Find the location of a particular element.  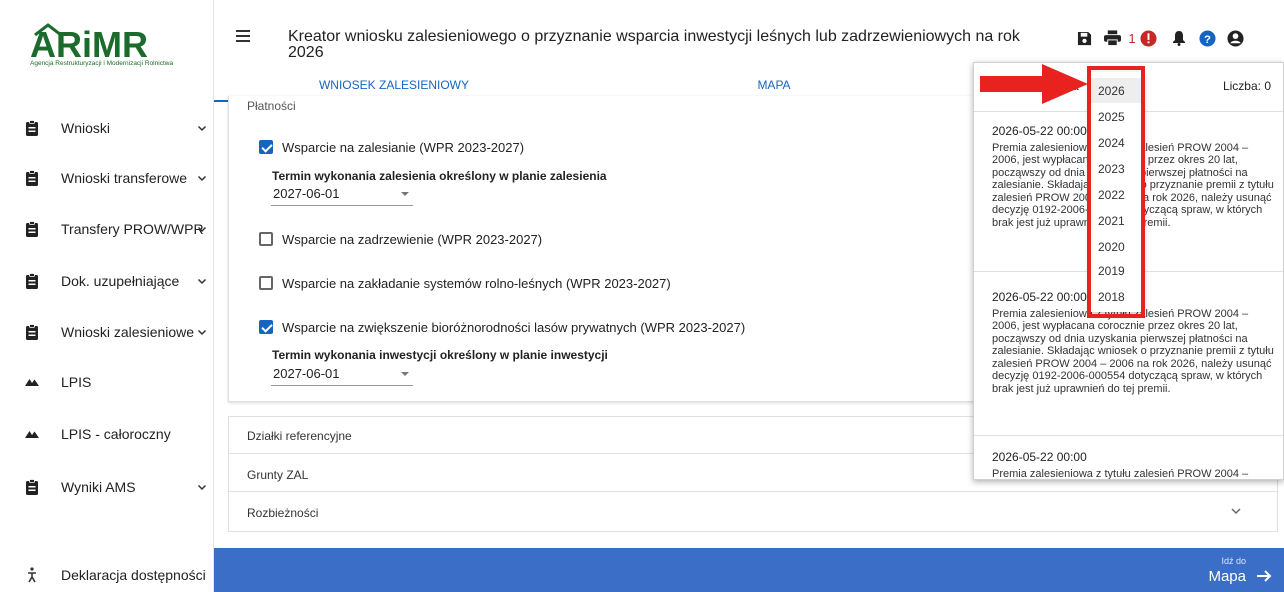

sidebar-item-label: Transfery PROW/WPR is located at coordinates (132, 229).